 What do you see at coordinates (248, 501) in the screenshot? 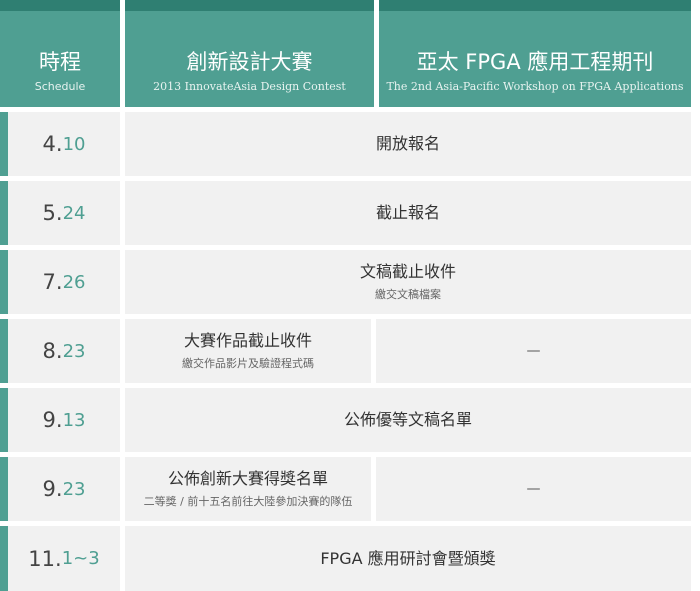
I see `contest-note: 二等獎 / 前十五名前往大陸參加決賽的隊伍` at bounding box center [248, 501].